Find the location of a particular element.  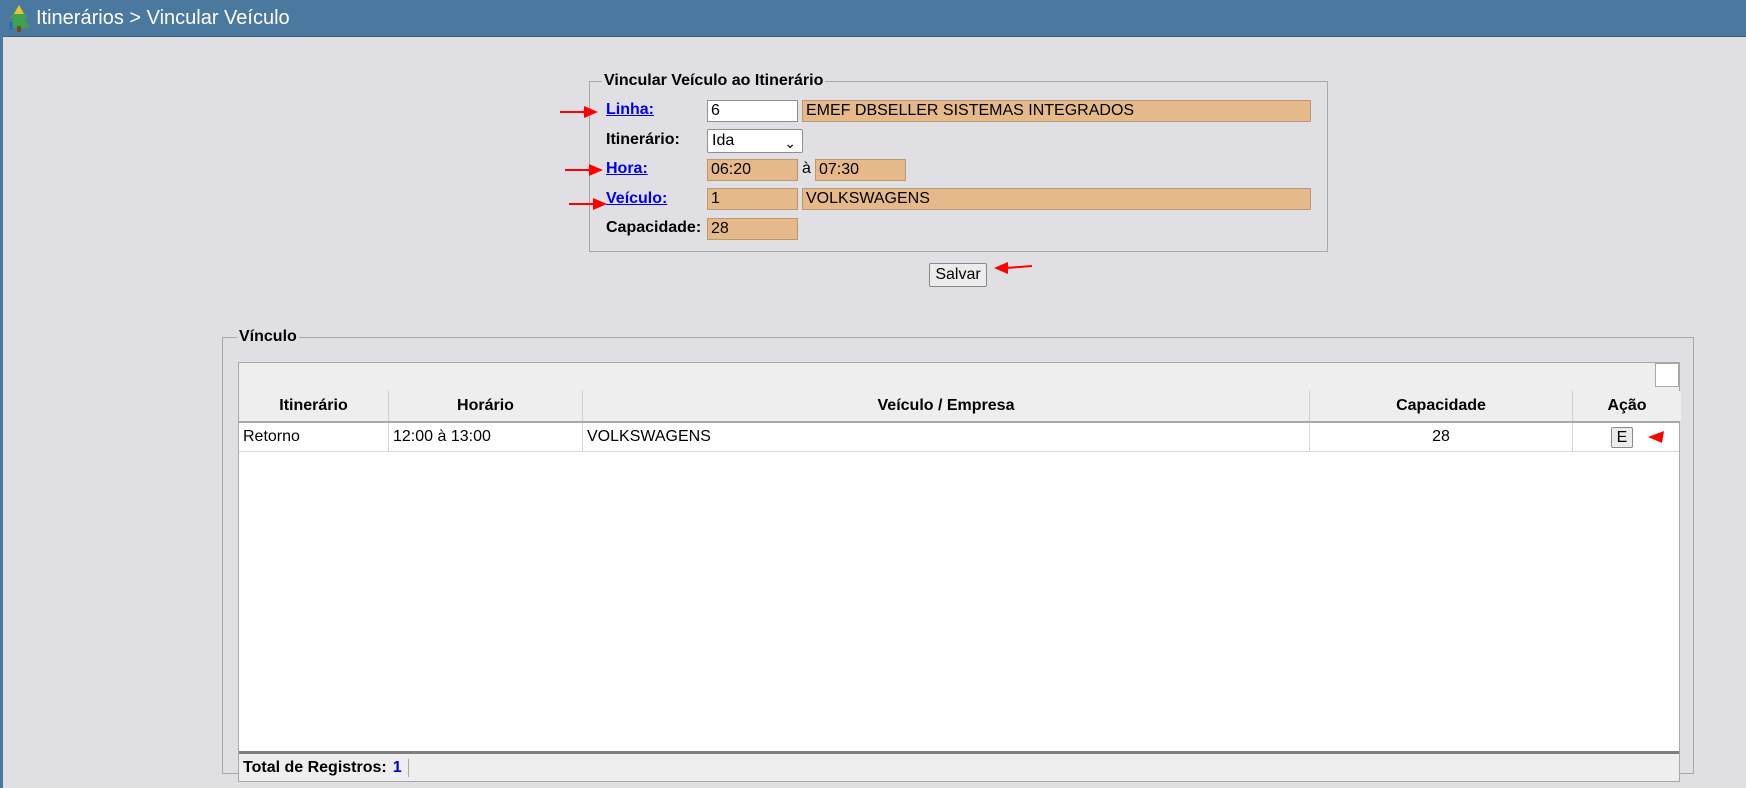

page-title: Itinerários > Vincular Veículo is located at coordinates (163, 17).